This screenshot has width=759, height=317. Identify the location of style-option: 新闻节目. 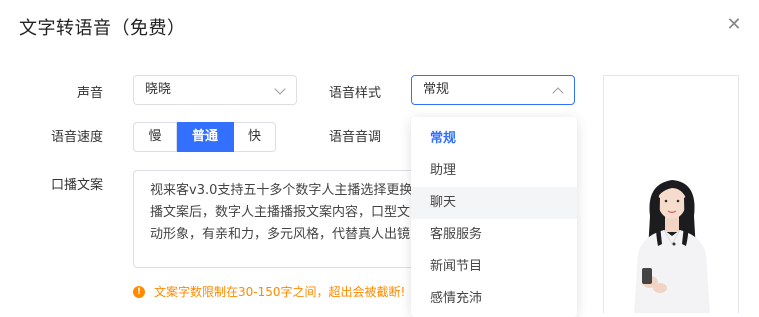
(494, 267).